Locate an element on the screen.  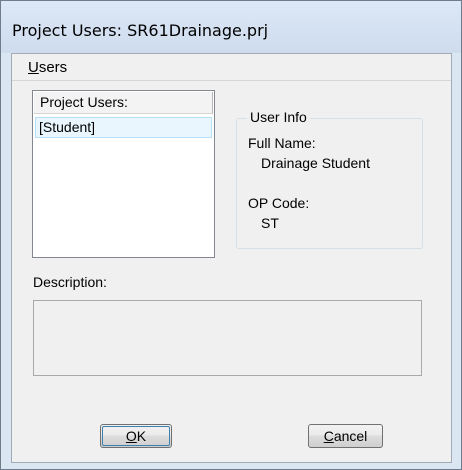
title-bar: Project Users: SR61Drainage.prj is located at coordinates (231, 27).